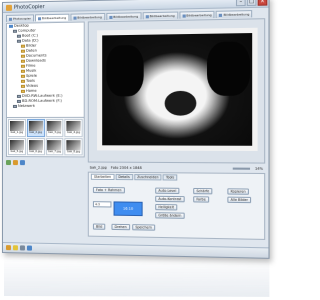  I want to click on auto-kontrast-button: Auto-Kontrast, so click(170, 199).